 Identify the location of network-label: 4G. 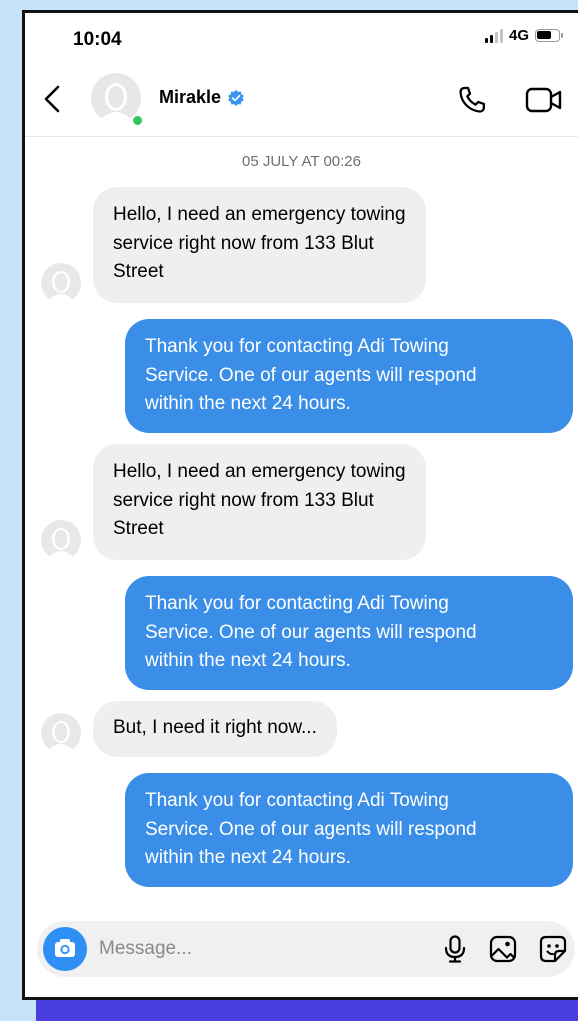
(518, 35).